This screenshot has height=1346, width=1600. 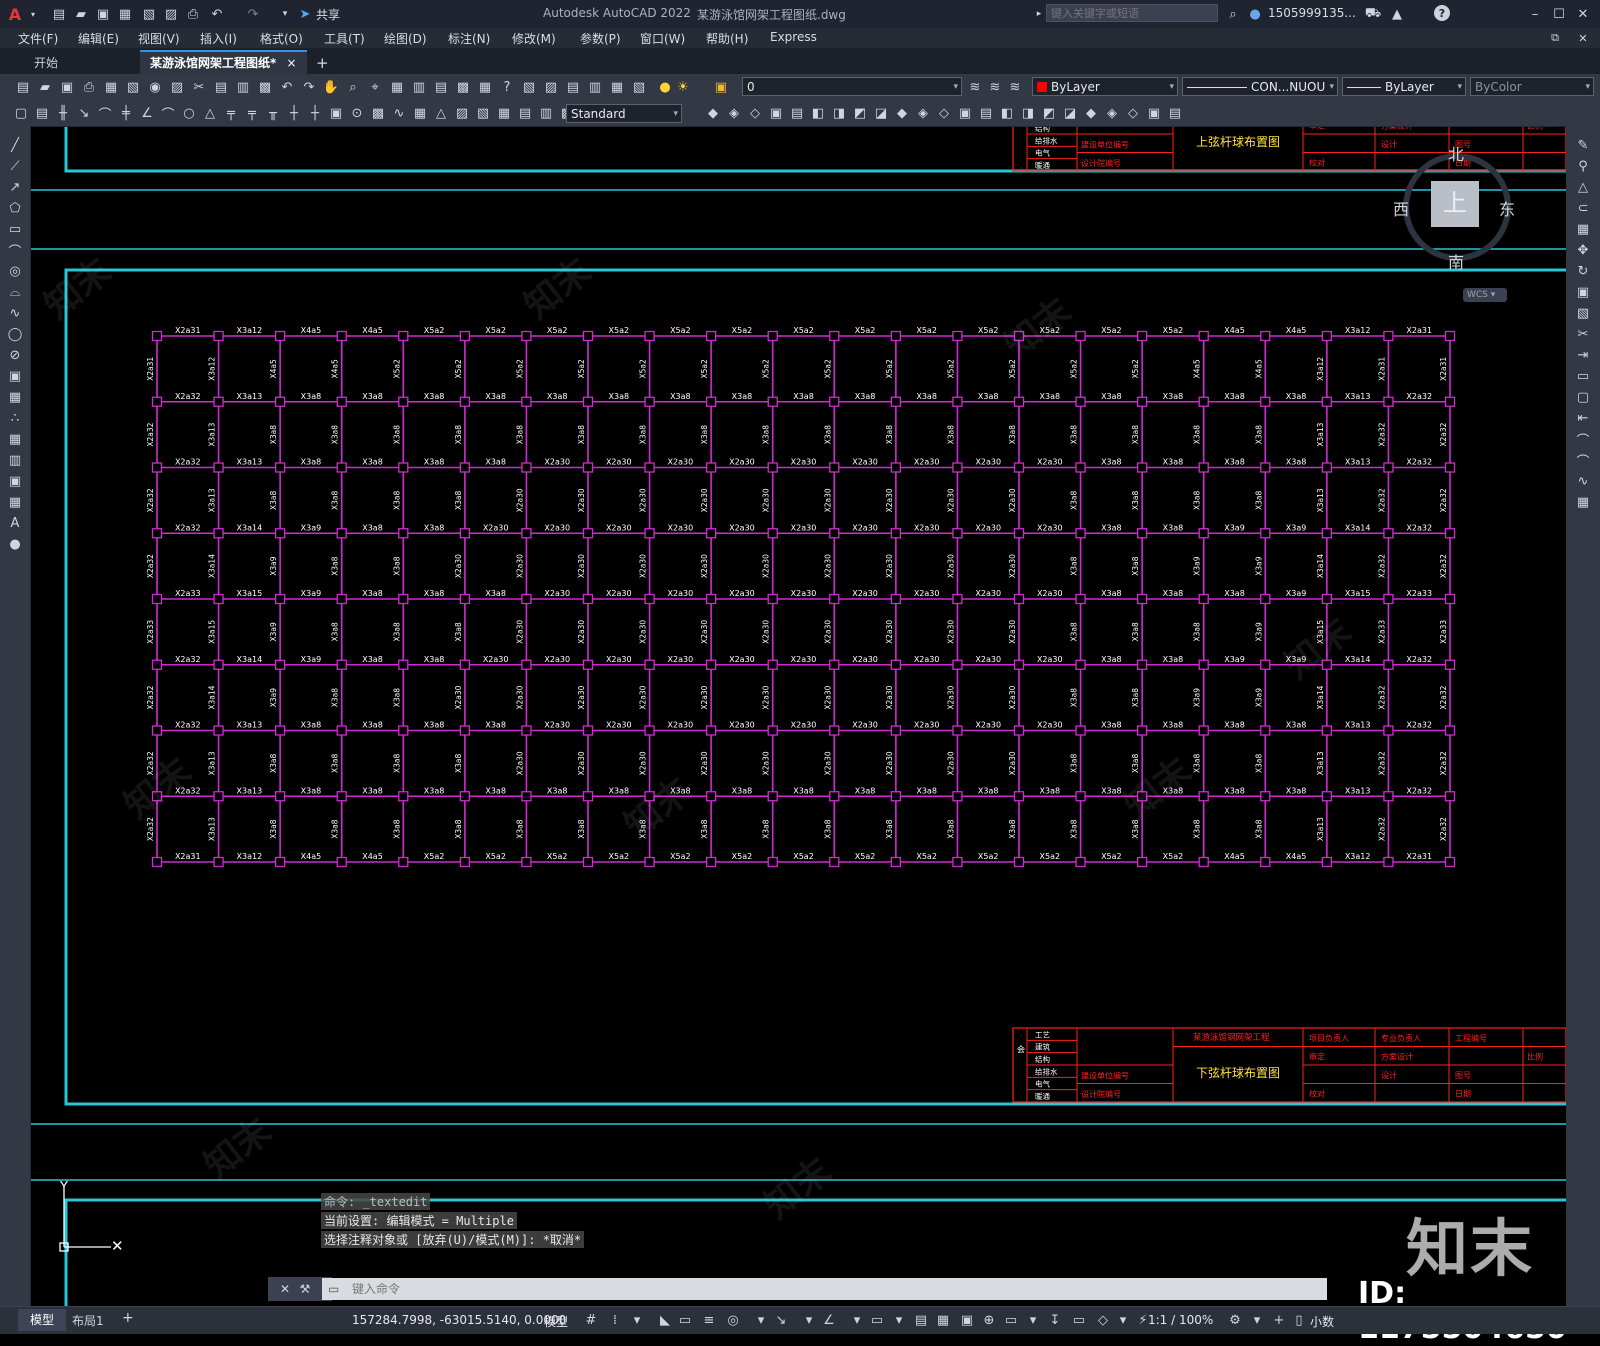 What do you see at coordinates (793, 37) in the screenshot?
I see `menu-item-12: Express` at bounding box center [793, 37].